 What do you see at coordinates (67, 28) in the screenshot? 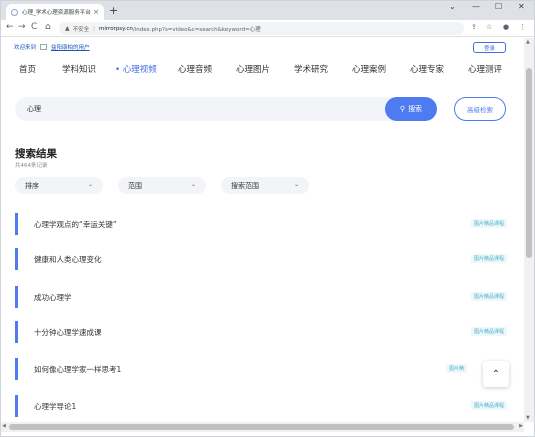
I see `warning-icon: ▲` at bounding box center [67, 28].